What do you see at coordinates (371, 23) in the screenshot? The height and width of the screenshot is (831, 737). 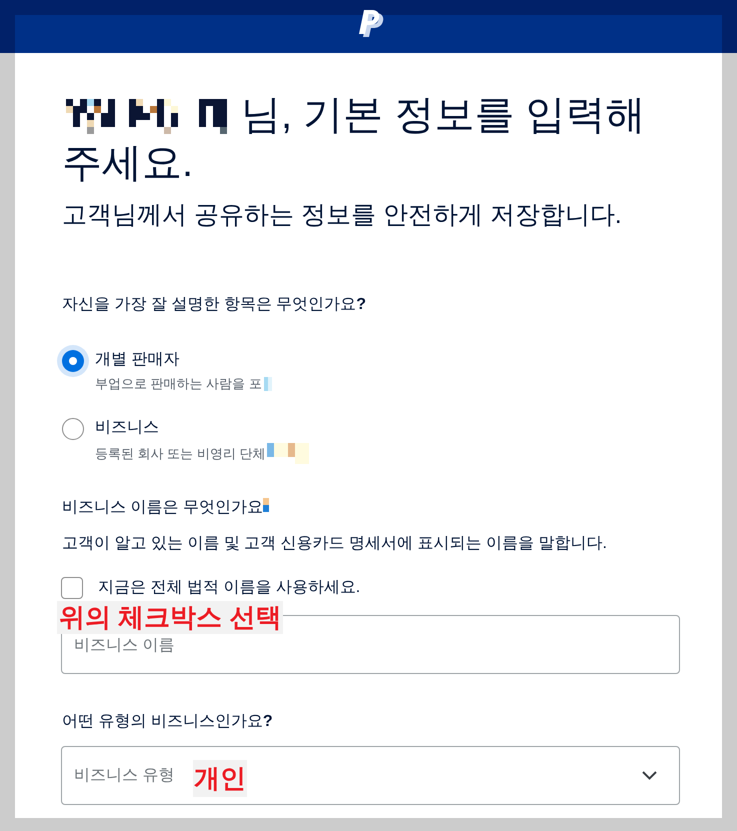 I see `logo-icon` at bounding box center [371, 23].